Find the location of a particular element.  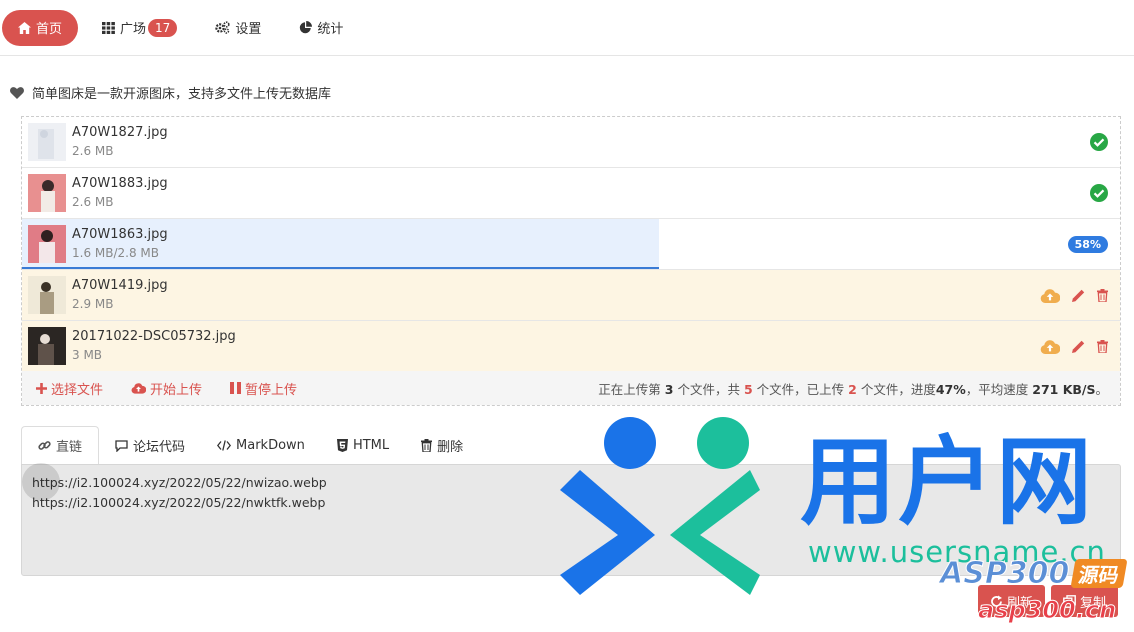

nav-home-label: 首页 is located at coordinates (49, 29).